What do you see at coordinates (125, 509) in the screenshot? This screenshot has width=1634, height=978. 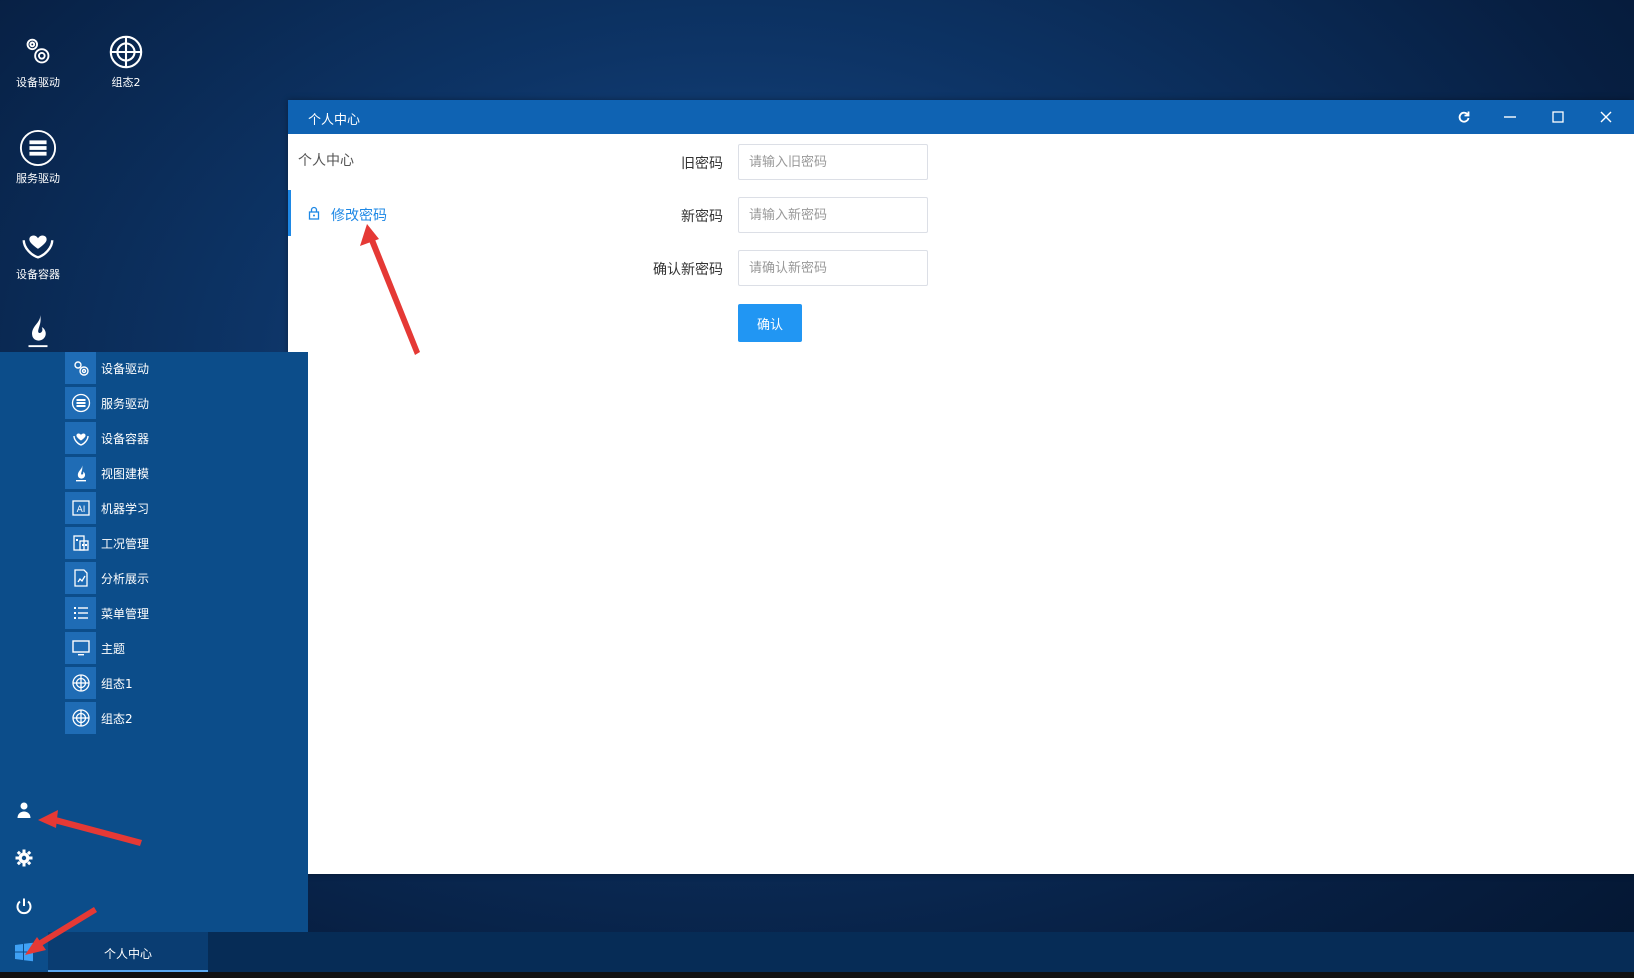 I see `menu-item-label: 机器学习` at bounding box center [125, 509].